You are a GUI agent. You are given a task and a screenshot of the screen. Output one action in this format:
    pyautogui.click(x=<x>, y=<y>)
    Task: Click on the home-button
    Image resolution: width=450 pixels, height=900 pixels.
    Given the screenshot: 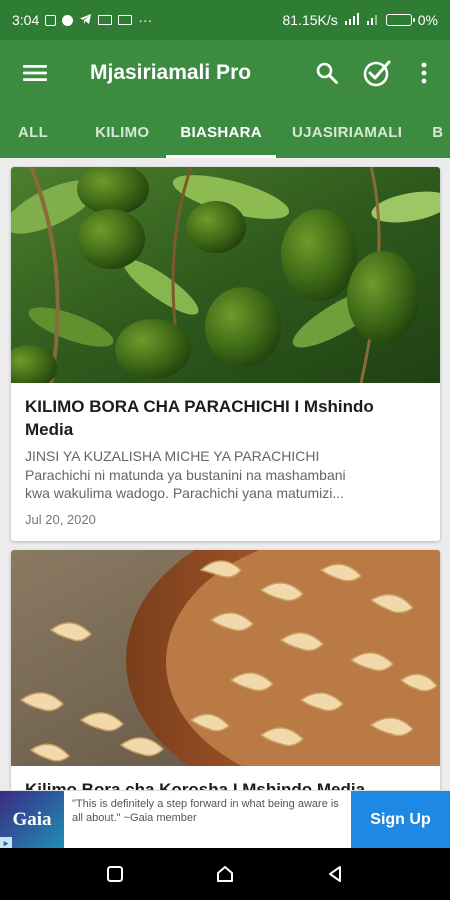 What is the action you would take?
    pyautogui.click(x=225, y=874)
    